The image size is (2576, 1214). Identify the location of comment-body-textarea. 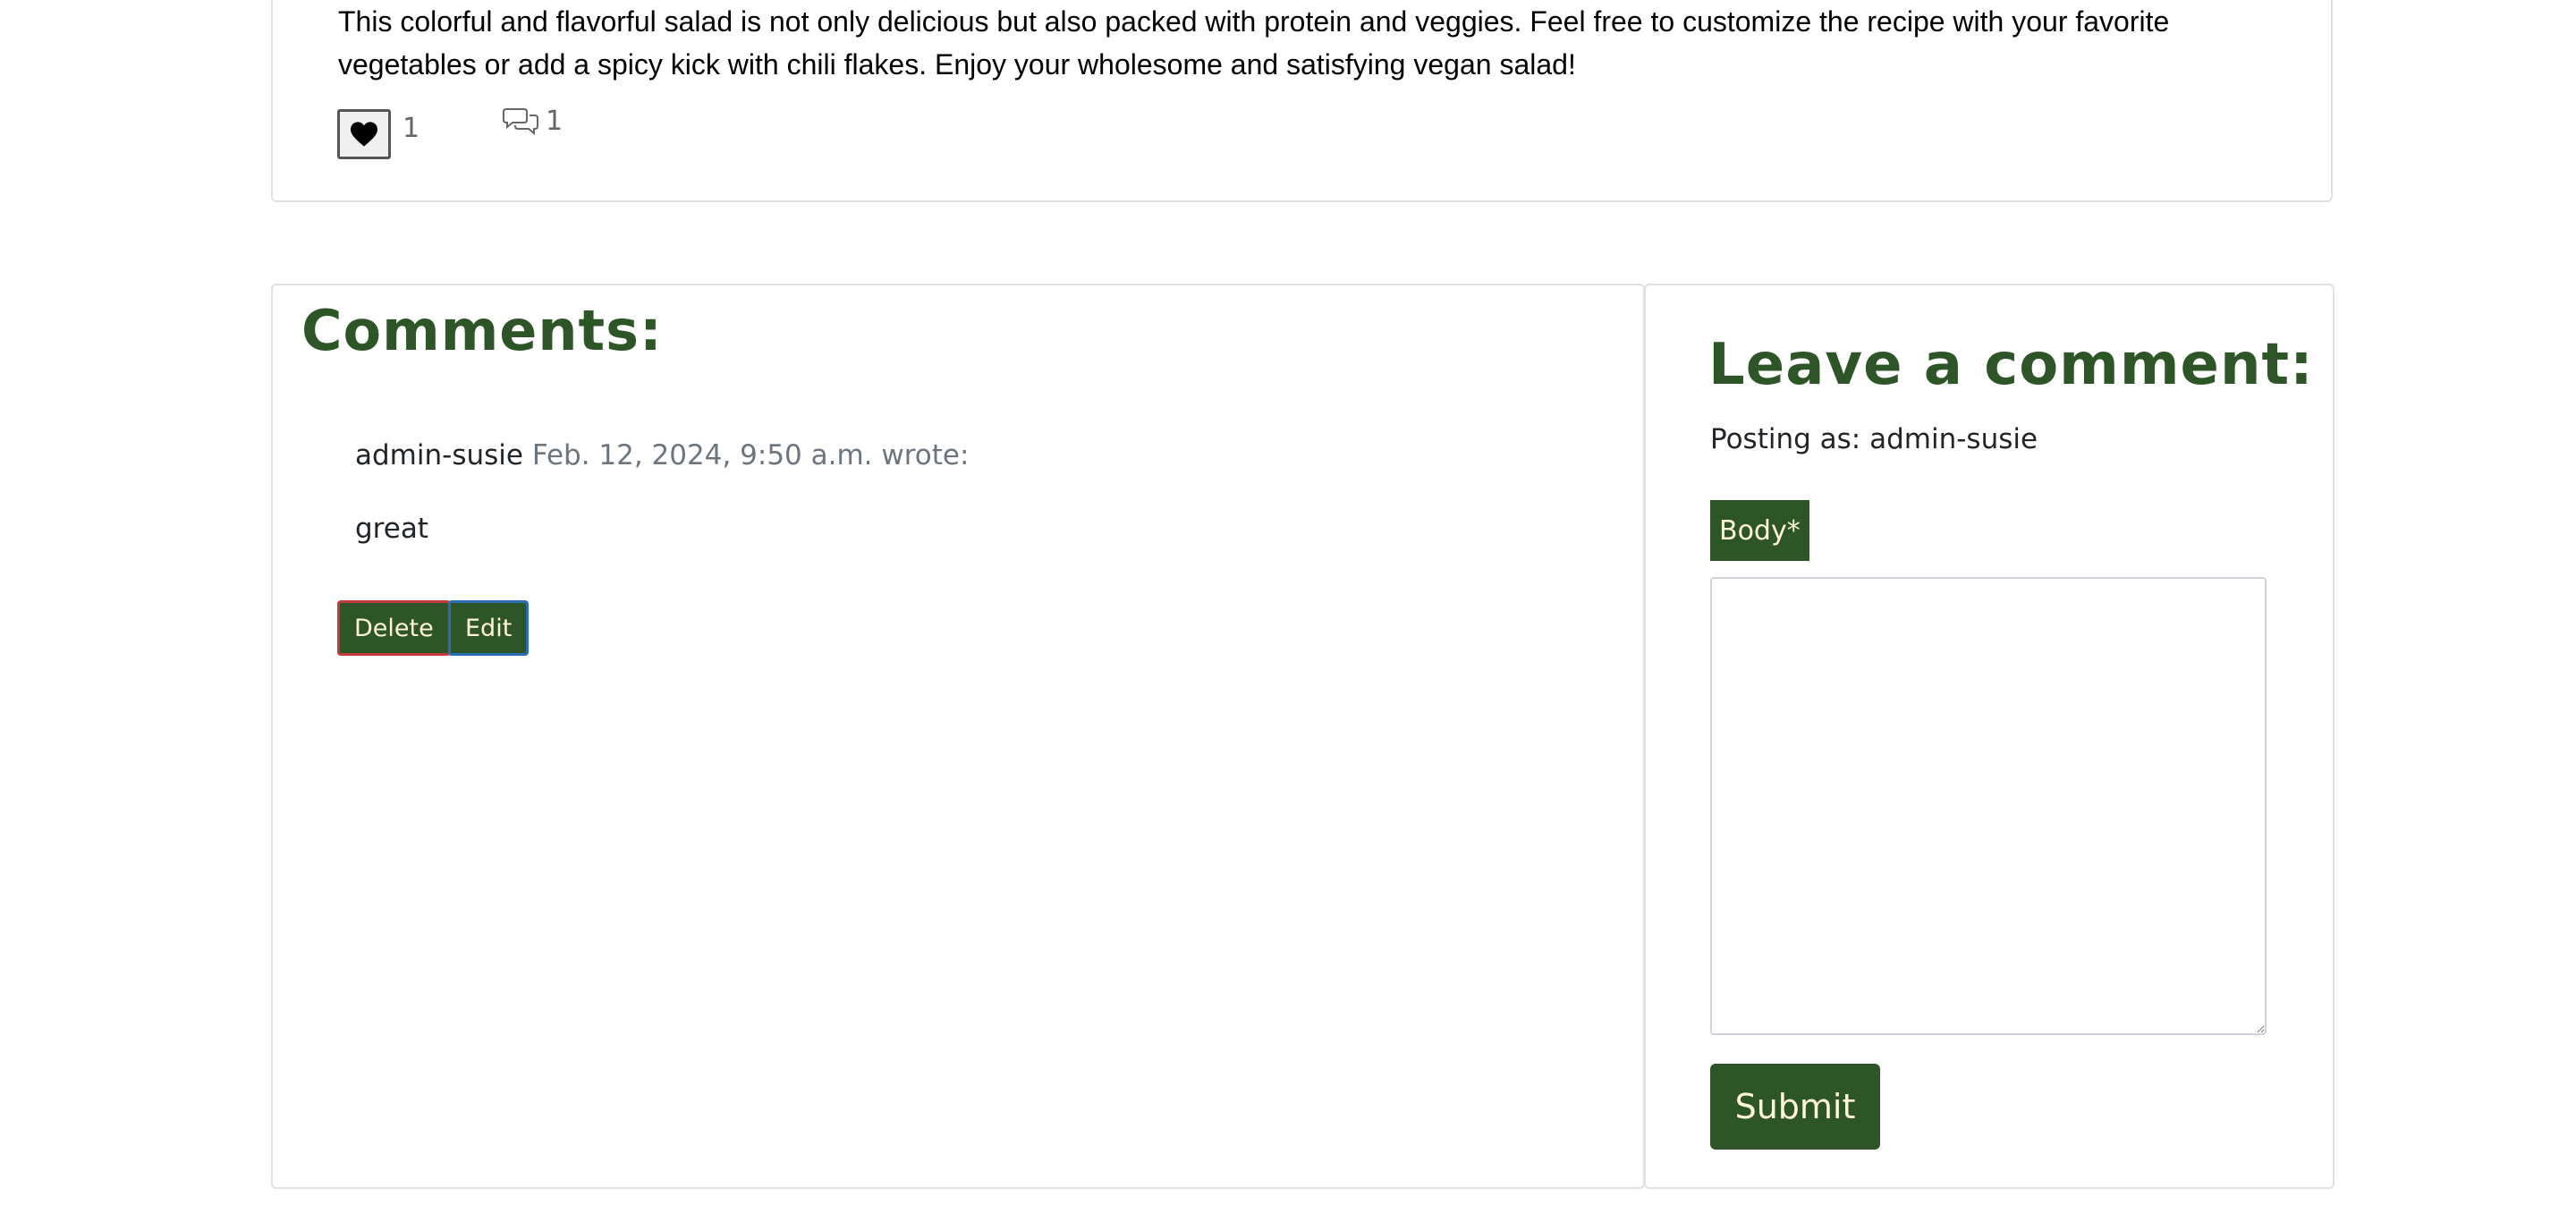
(1988, 806).